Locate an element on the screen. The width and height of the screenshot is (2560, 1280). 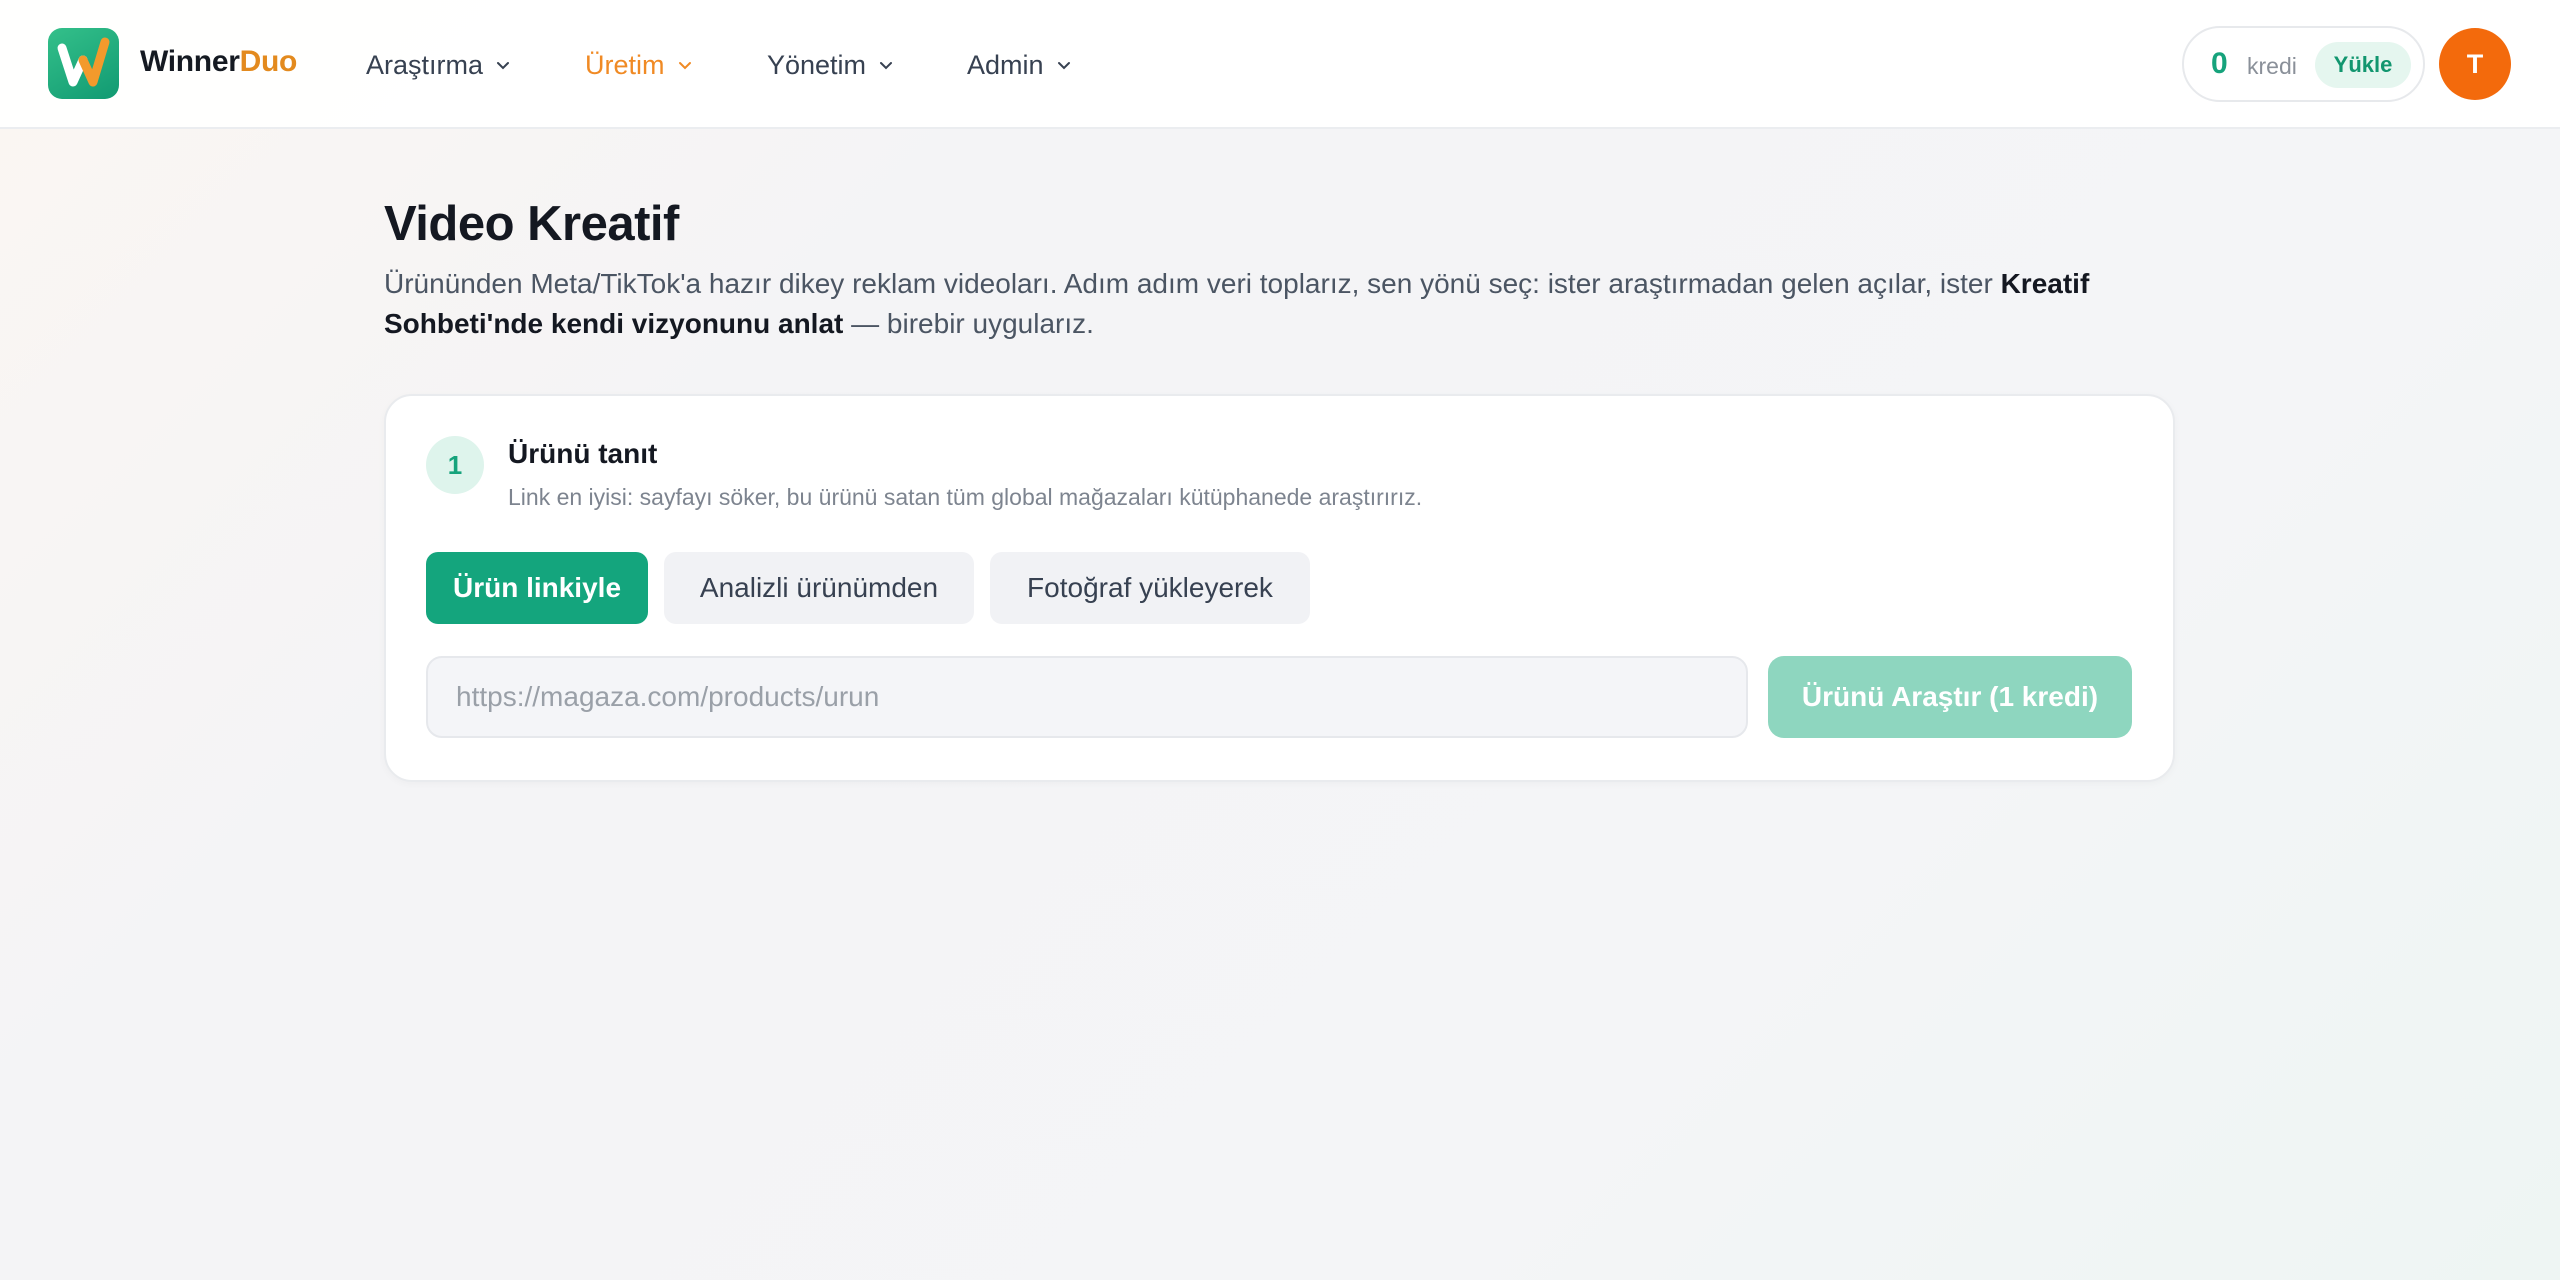
nav-yonetim: Yönetim is located at coordinates (830, 65).